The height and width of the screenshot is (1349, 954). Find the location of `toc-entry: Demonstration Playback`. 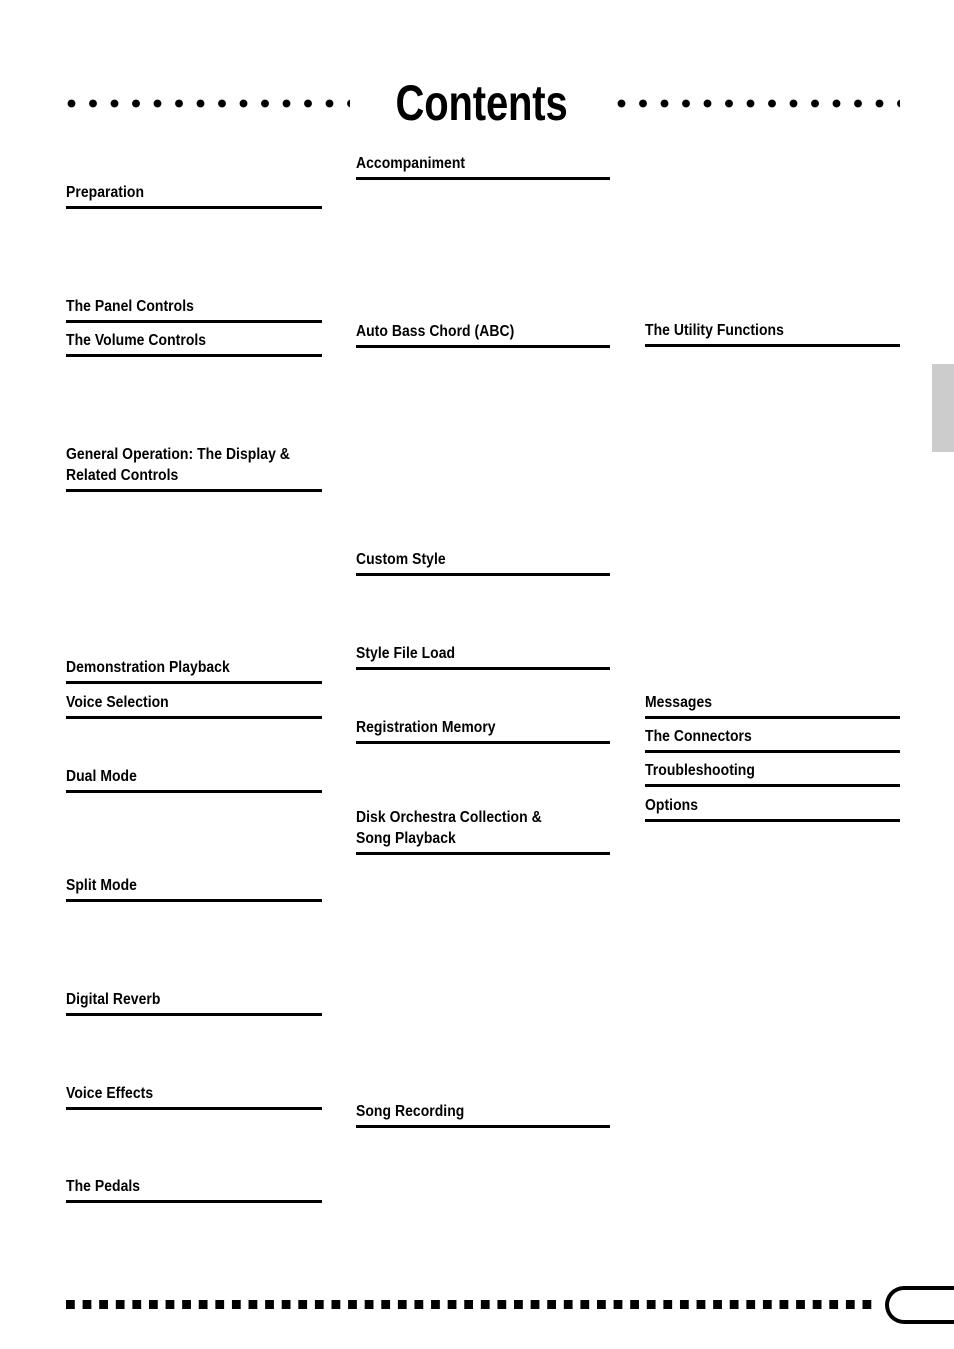

toc-entry: Demonstration Playback is located at coordinates (194, 670).